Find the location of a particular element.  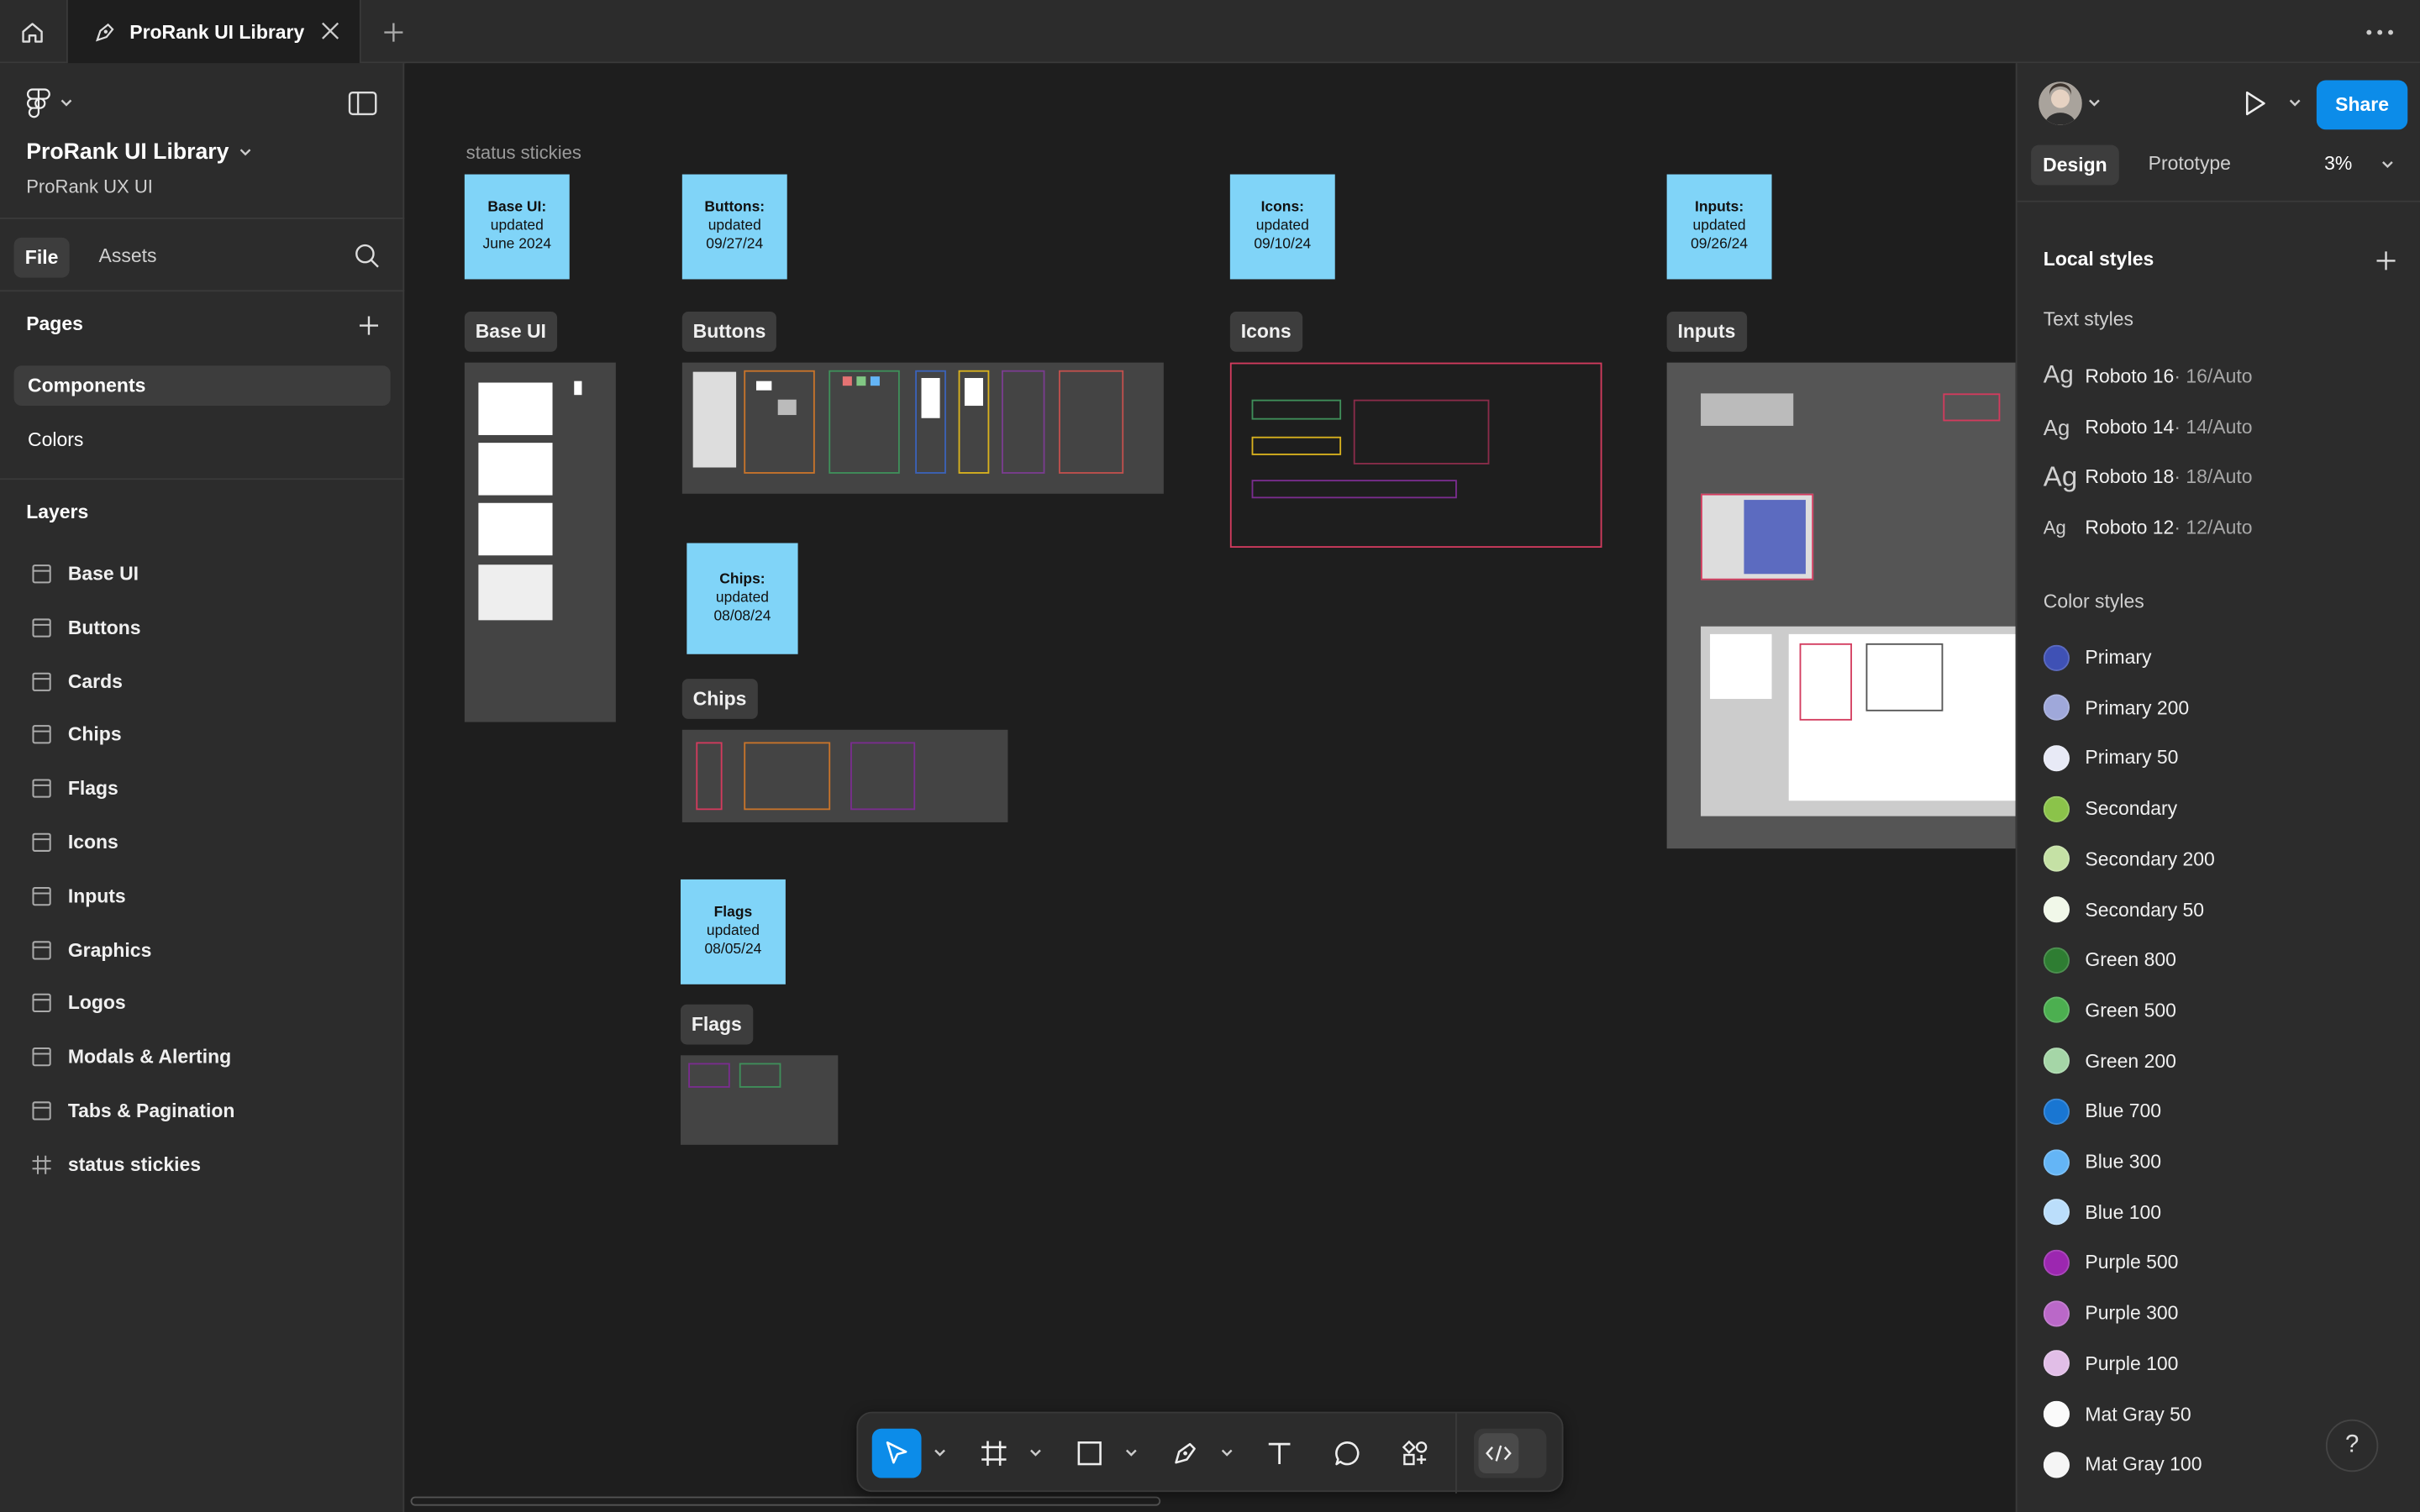

page-item-components: Components is located at coordinates (202, 386).